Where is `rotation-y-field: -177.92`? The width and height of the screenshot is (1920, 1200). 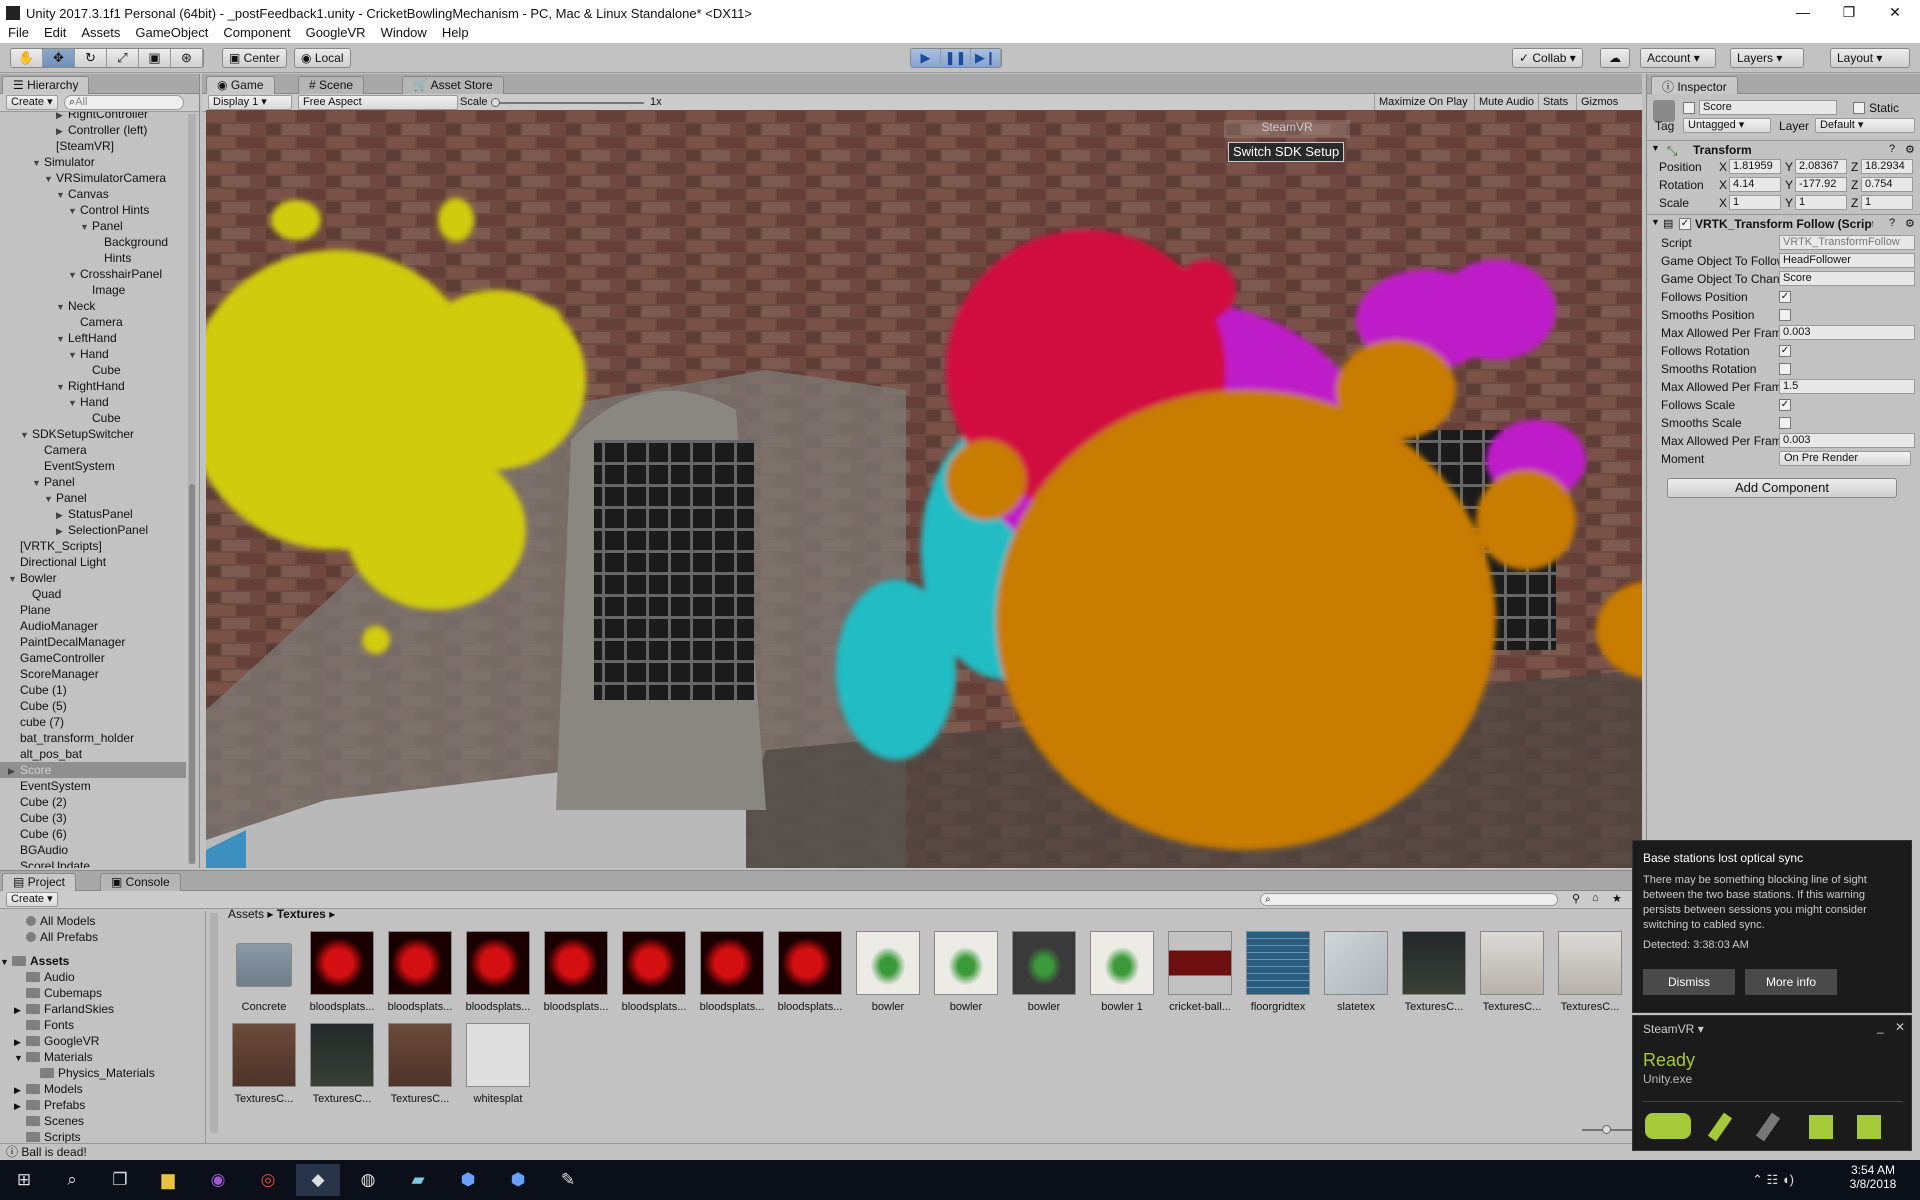
rotation-y-field: -177.92 is located at coordinates (1821, 184).